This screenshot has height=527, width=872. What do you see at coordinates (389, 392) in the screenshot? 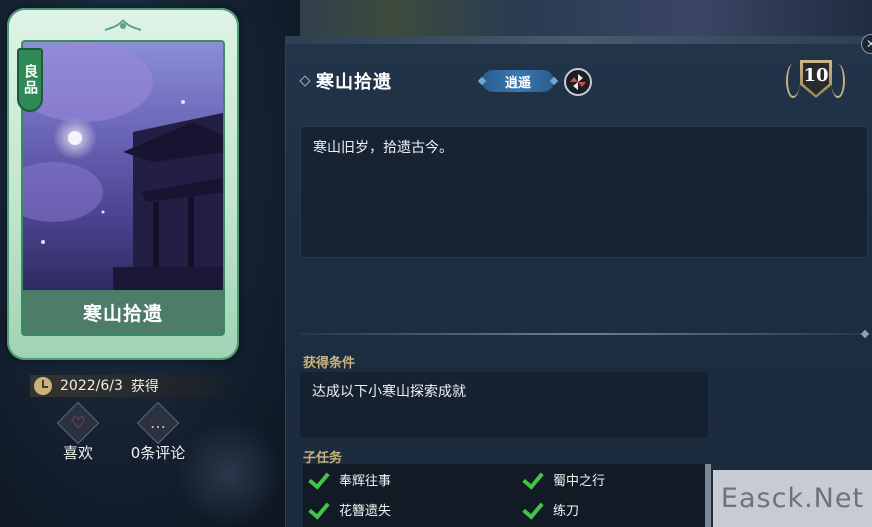
I see `condition-text: 达成以下小寒山探索成就` at bounding box center [389, 392].